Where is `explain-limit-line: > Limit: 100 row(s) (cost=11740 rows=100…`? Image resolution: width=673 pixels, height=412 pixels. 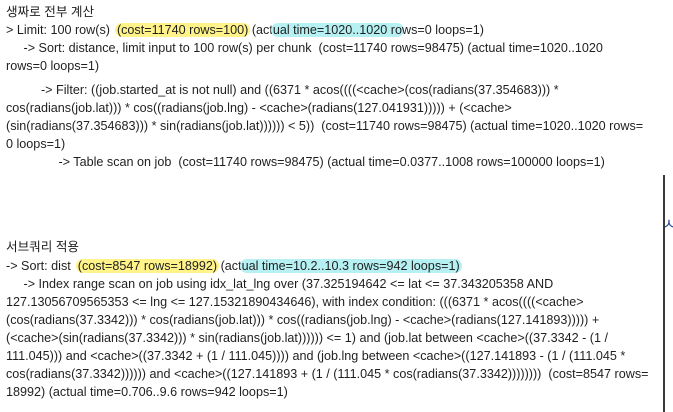 explain-limit-line: > Limit: 100 row(s) (cost=11740 rows=100… is located at coordinates (245, 30).